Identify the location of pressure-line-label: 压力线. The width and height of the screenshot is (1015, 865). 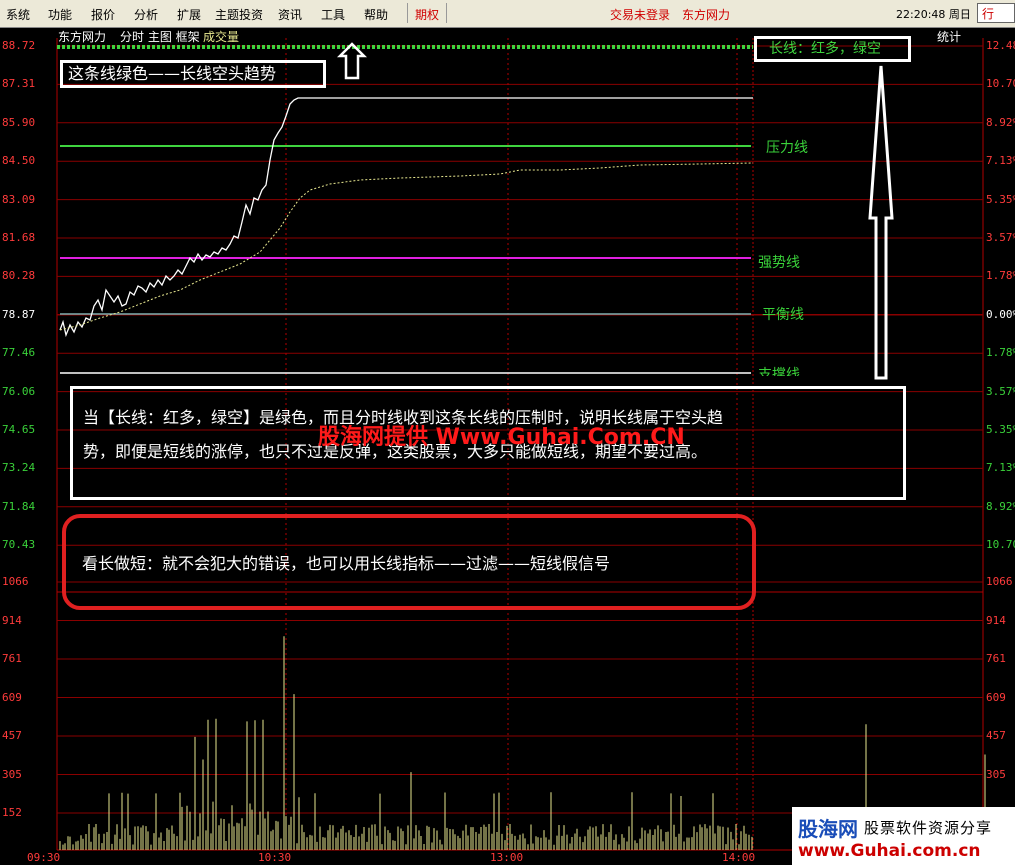
(787, 148).